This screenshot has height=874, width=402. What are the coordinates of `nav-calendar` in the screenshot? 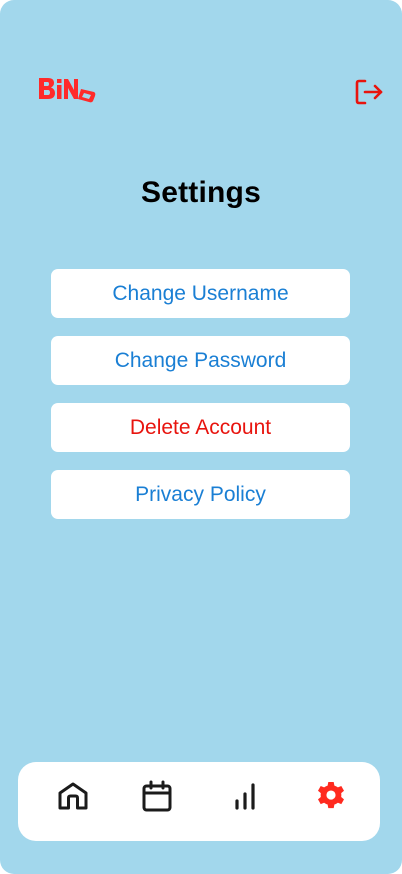 It's located at (157, 796).